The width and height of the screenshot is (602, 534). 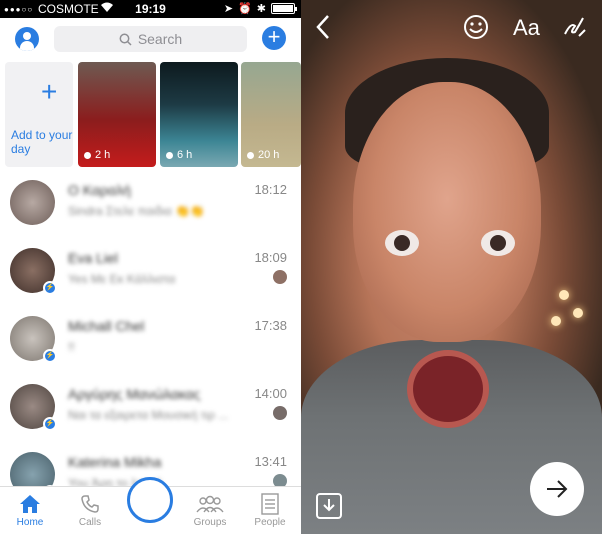 What do you see at coordinates (476, 27) in the screenshot?
I see `smiley-icon` at bounding box center [476, 27].